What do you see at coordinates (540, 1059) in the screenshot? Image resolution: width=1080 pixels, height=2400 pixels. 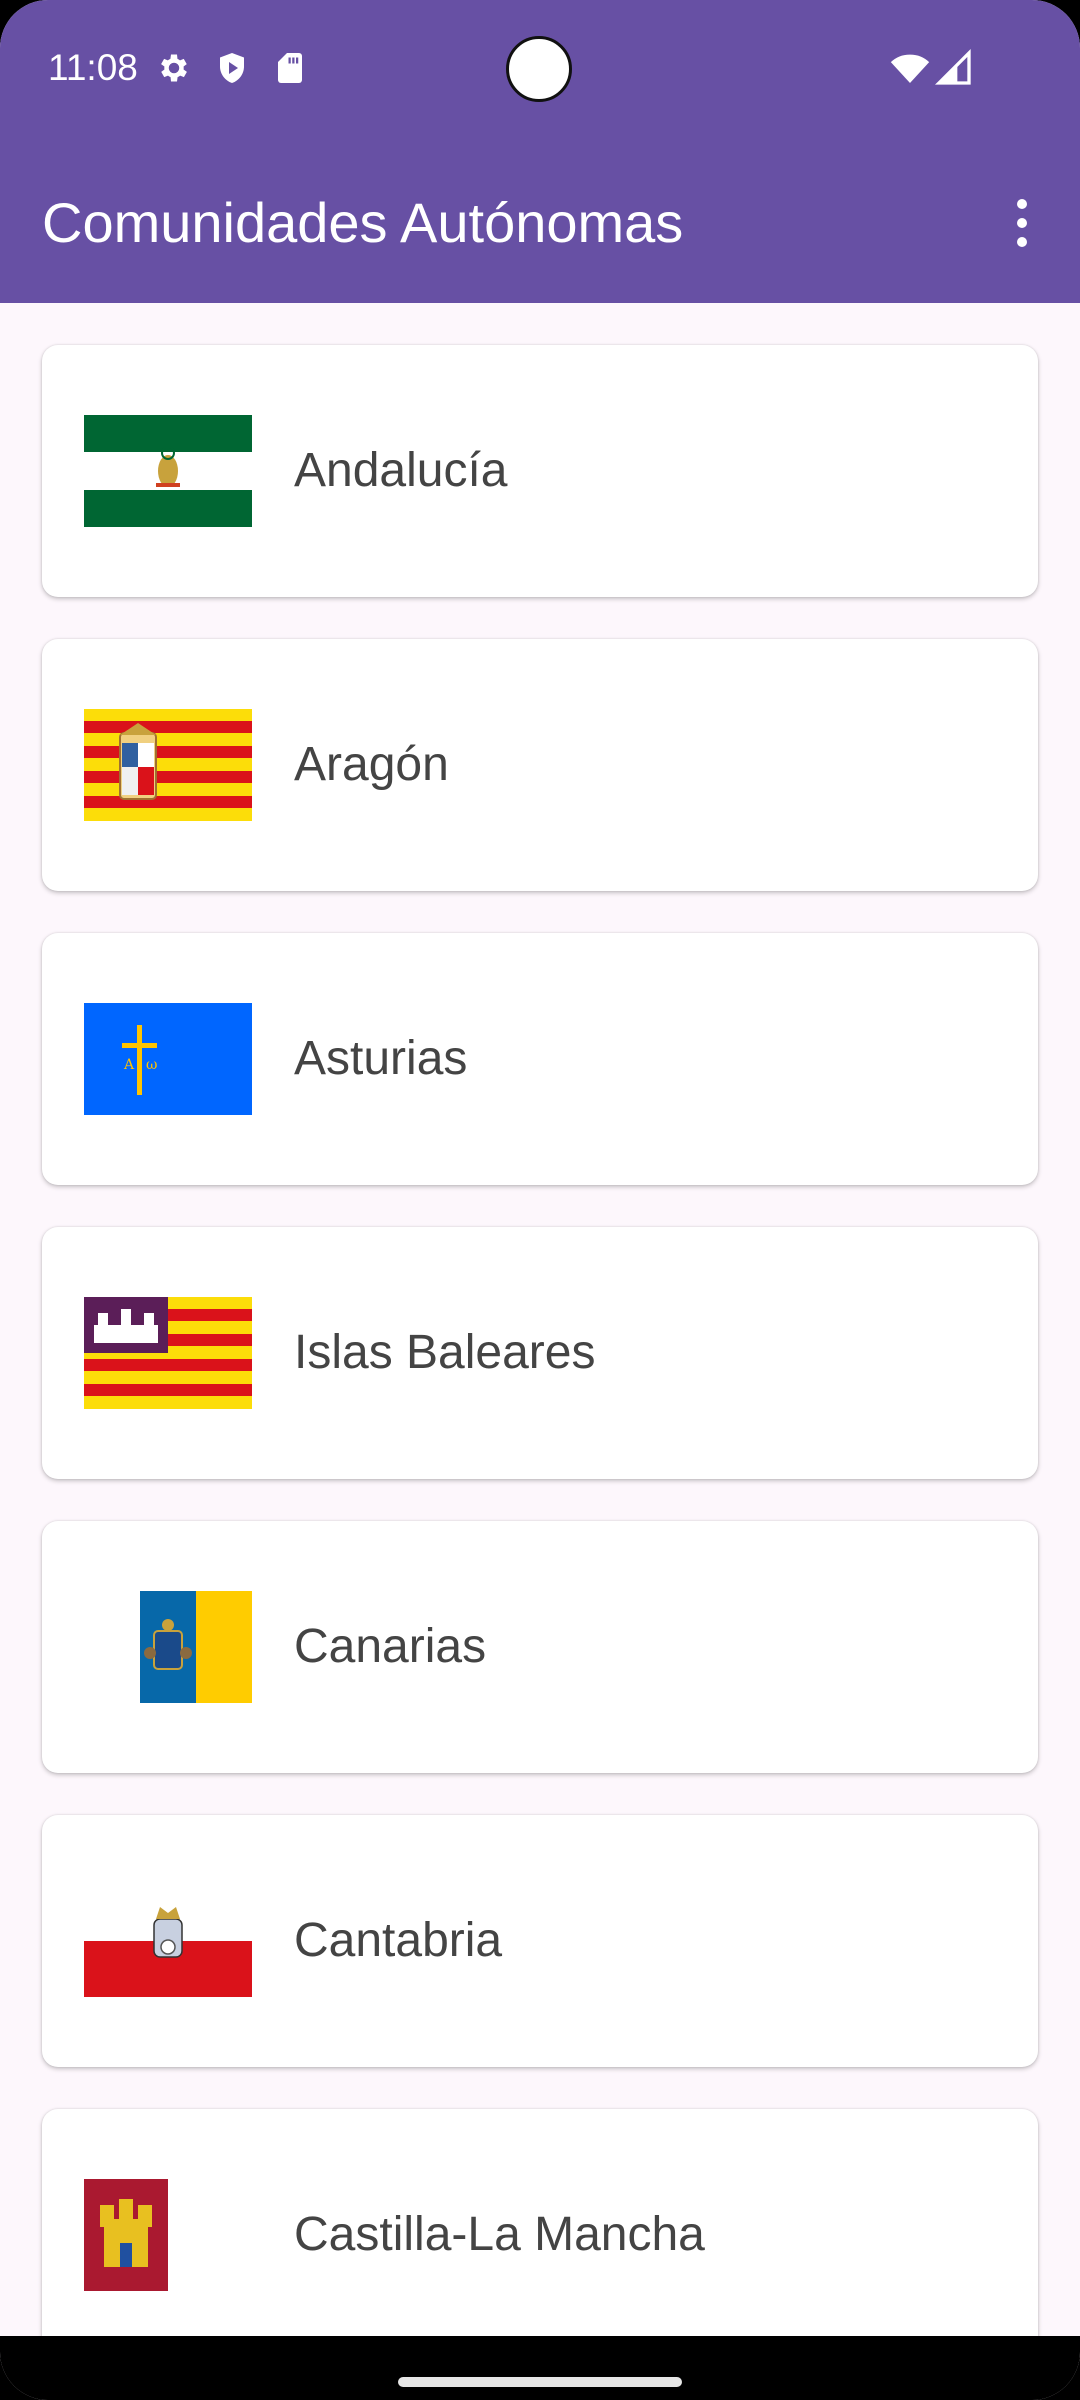 I see `list-item-asturias: A ω Asturias` at bounding box center [540, 1059].